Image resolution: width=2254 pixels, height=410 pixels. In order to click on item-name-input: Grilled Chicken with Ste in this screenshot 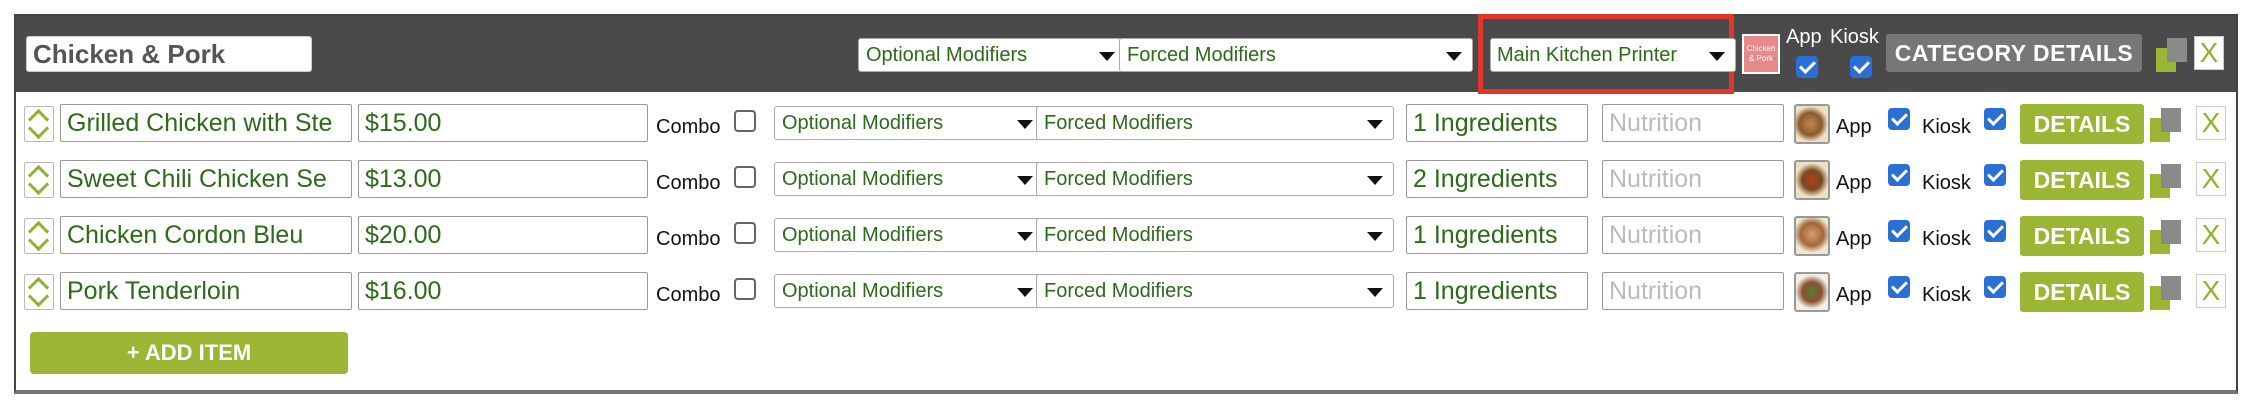, I will do `click(206, 123)`.